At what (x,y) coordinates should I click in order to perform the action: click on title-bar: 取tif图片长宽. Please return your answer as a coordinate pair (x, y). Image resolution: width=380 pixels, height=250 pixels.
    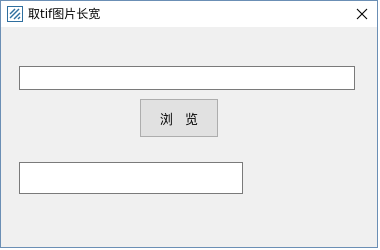
    Looking at the image, I should click on (189, 14).